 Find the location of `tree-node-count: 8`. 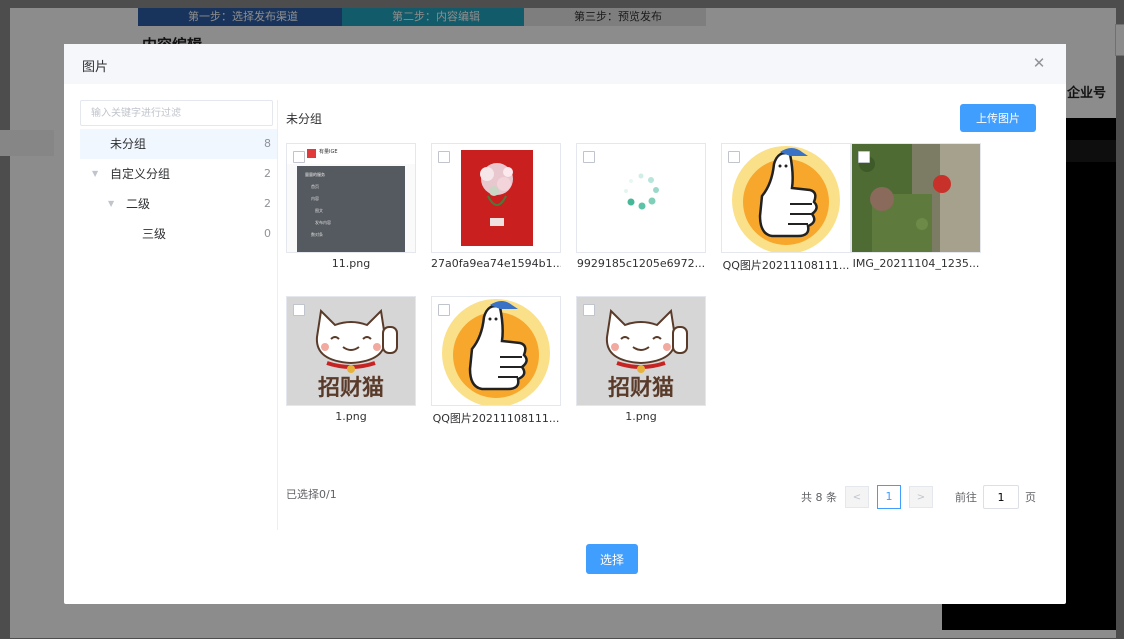

tree-node-count: 8 is located at coordinates (267, 143).